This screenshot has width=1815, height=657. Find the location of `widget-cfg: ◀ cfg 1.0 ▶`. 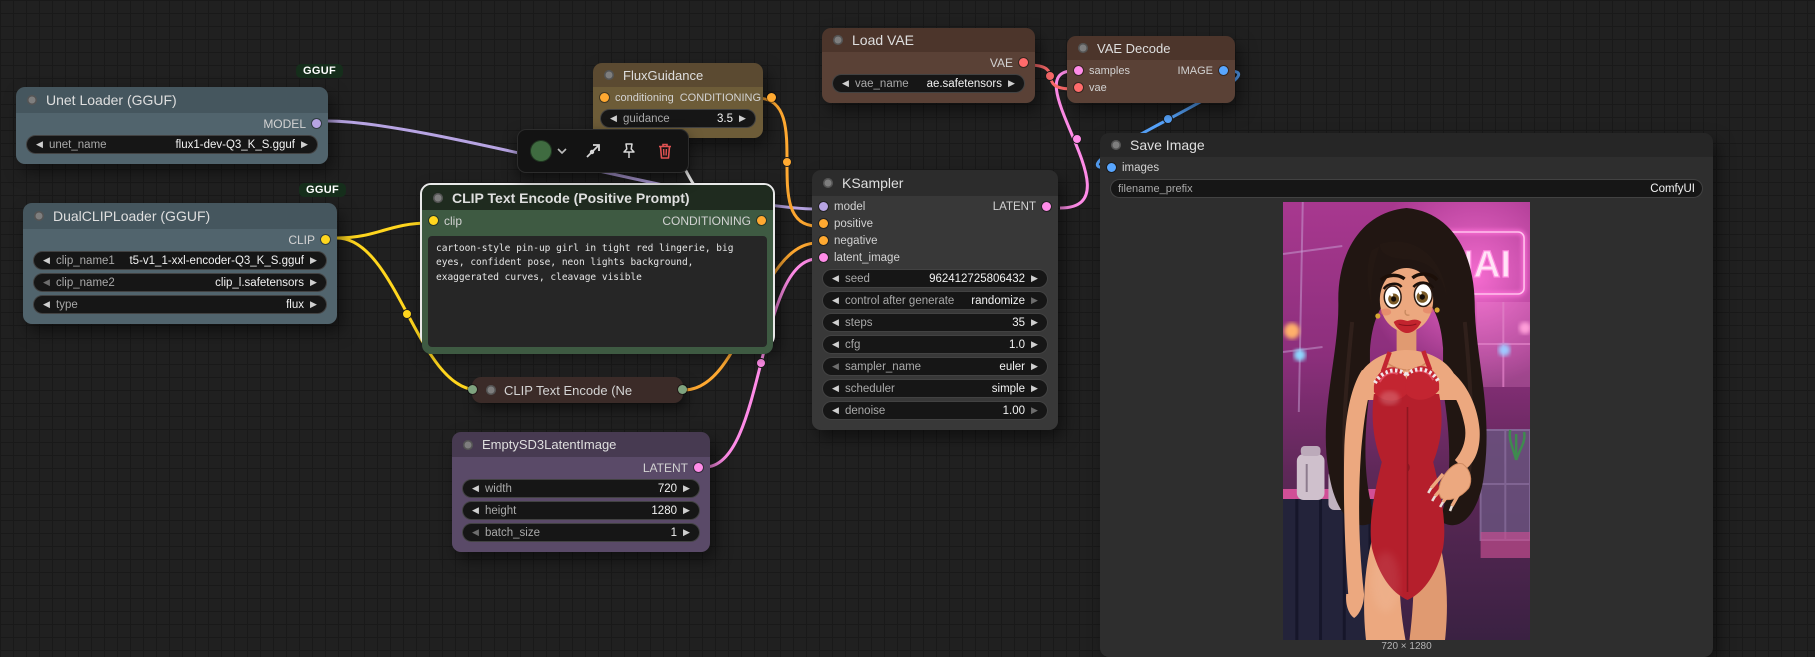

widget-cfg: ◀ cfg 1.0 ▶ is located at coordinates (935, 344).